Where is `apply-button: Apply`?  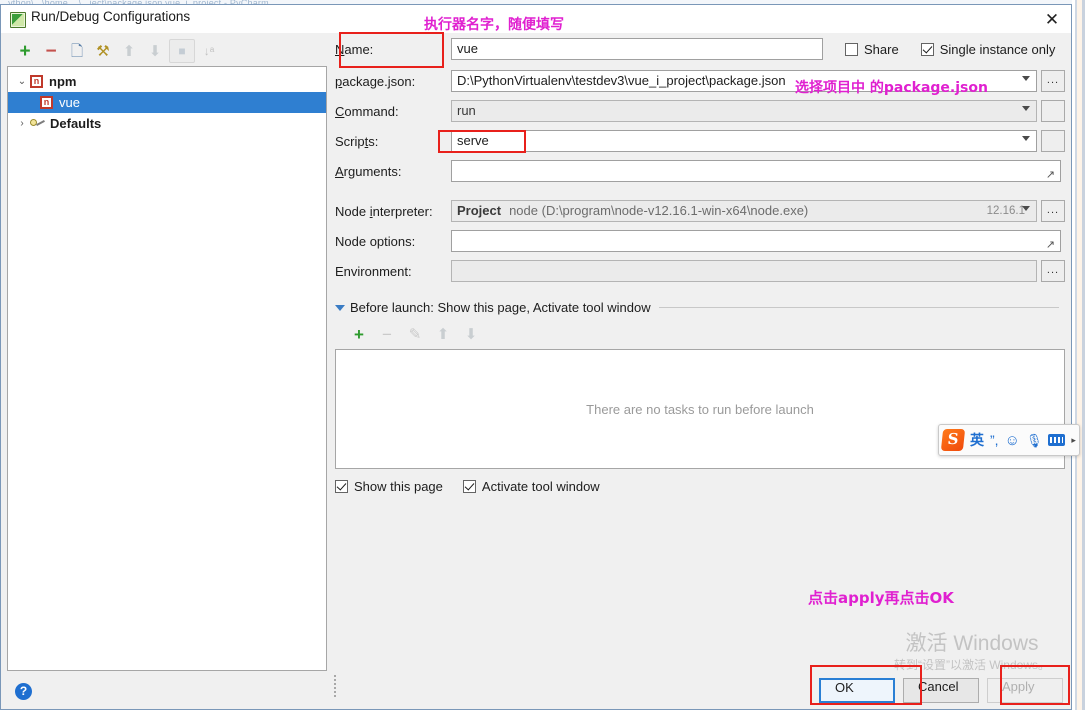
apply-button: Apply is located at coordinates (1025, 690).